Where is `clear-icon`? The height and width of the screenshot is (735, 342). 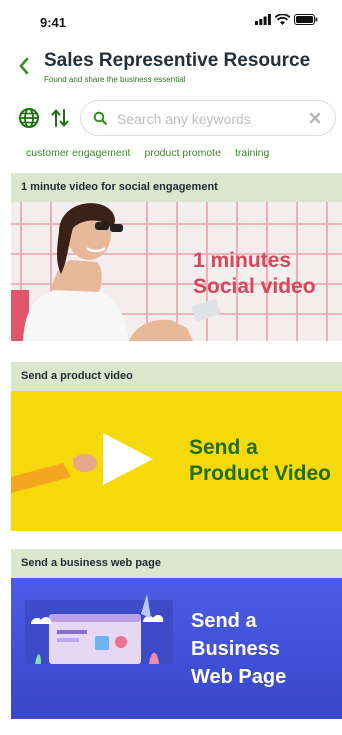
clear-icon is located at coordinates (315, 118).